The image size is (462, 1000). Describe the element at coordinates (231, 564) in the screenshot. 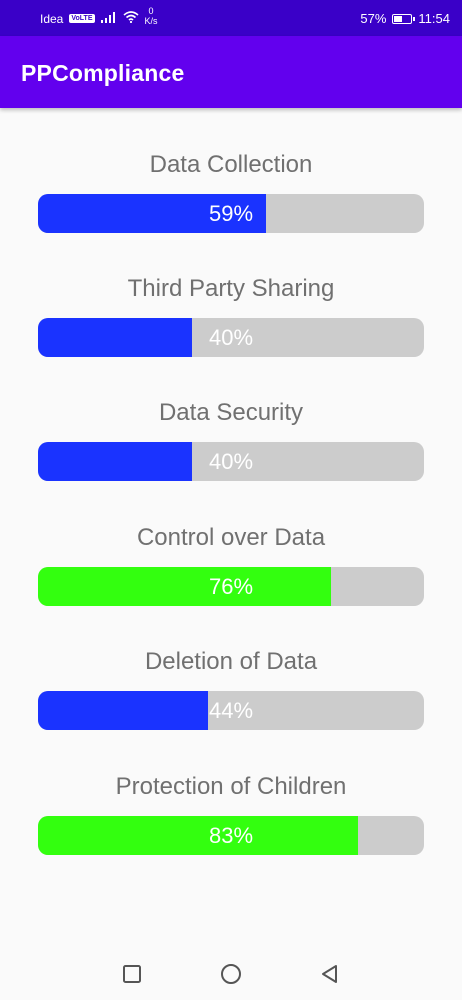

I see `metric-control-over-data: Control over Data 76%` at that location.